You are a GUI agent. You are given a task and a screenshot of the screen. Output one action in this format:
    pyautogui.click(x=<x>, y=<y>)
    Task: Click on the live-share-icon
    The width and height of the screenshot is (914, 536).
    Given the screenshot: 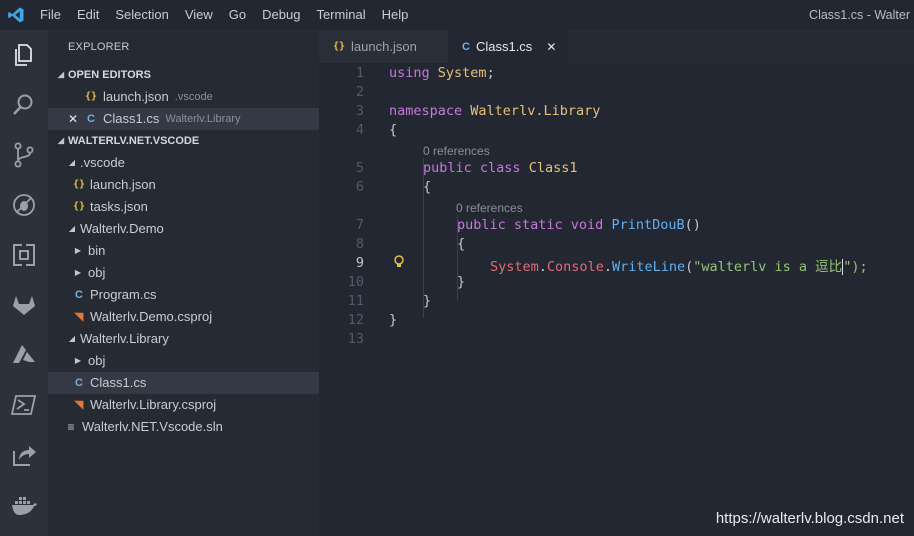 What is the action you would take?
    pyautogui.click(x=24, y=455)
    